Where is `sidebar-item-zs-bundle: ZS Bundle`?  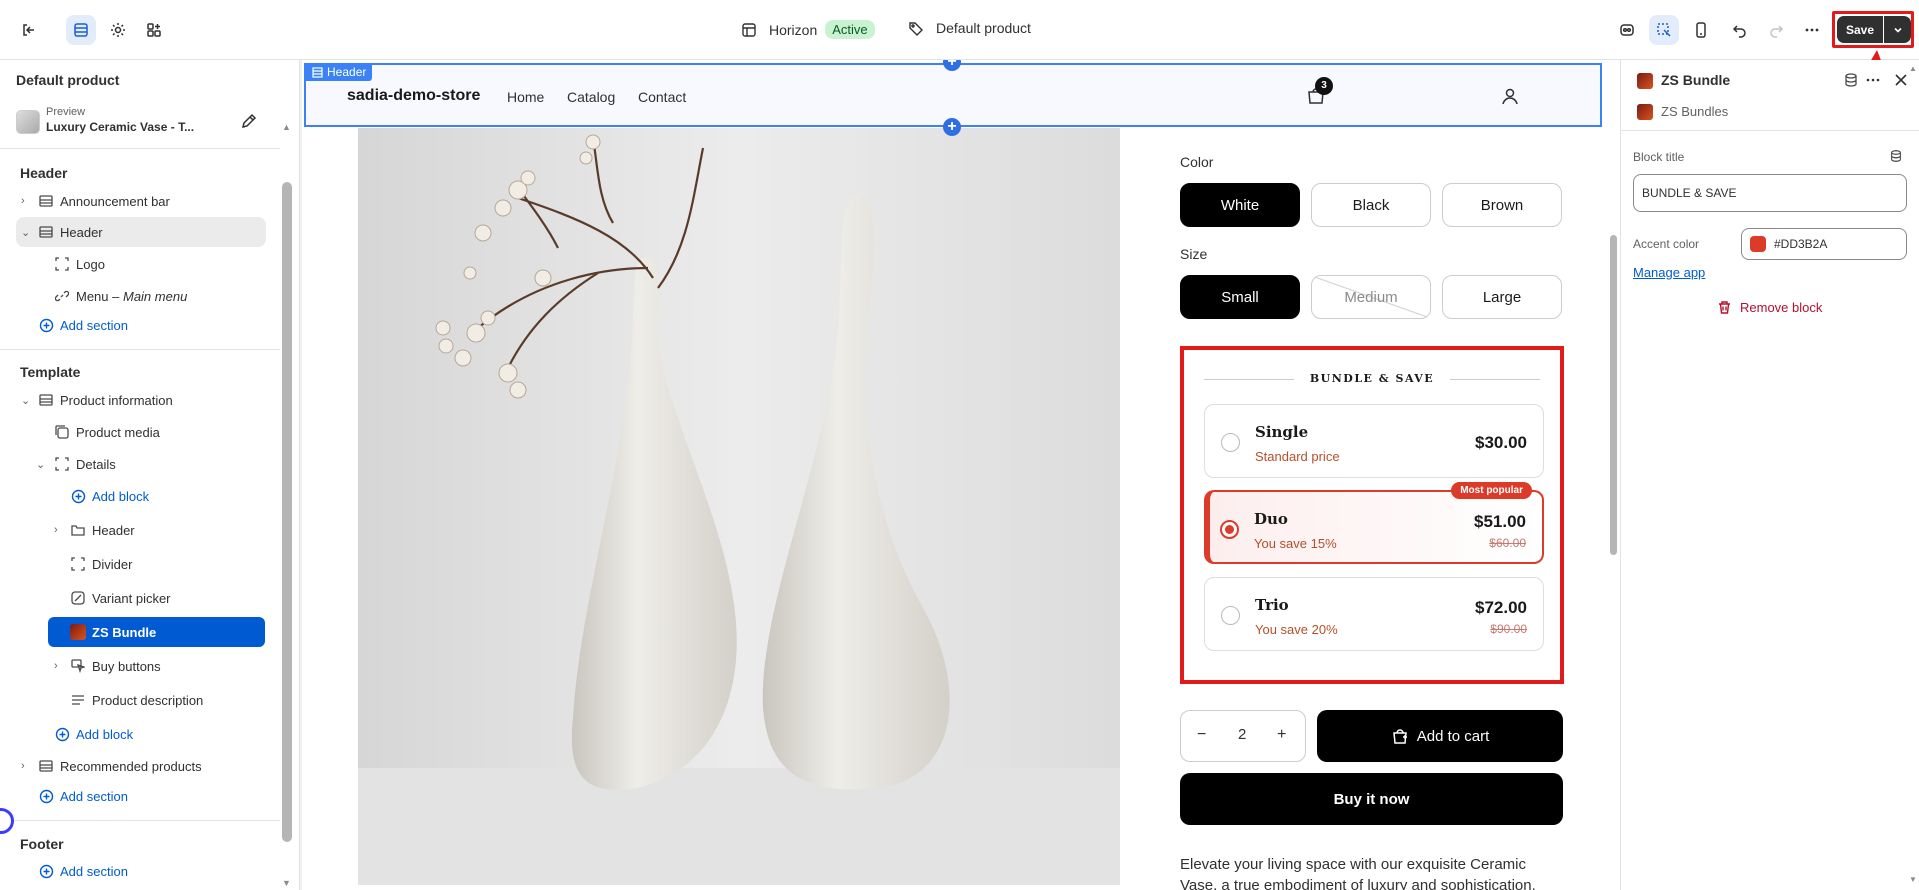 sidebar-item-zs-bundle: ZS Bundle is located at coordinates (156, 632).